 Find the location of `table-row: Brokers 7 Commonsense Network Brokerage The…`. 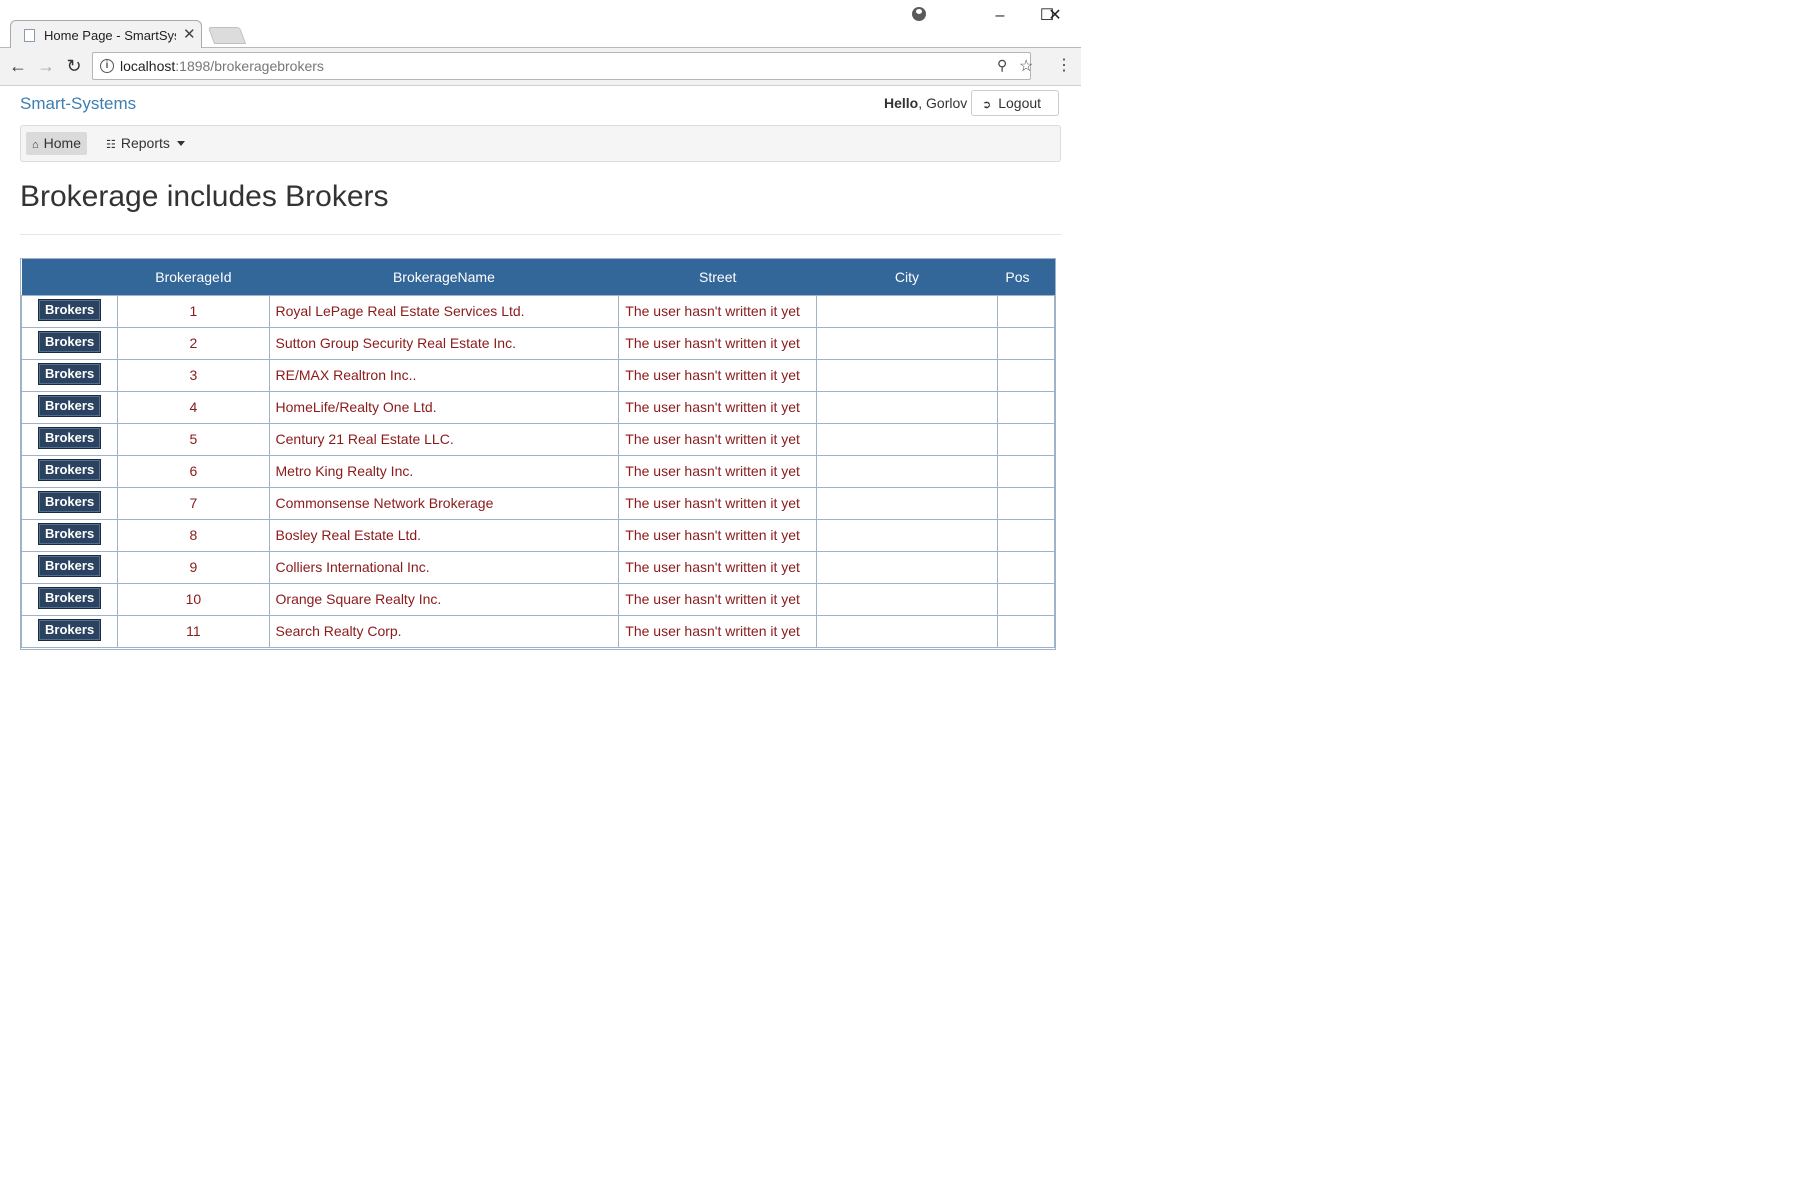

table-row: Brokers 7 Commonsense Network Brokerage The… is located at coordinates (538, 503).